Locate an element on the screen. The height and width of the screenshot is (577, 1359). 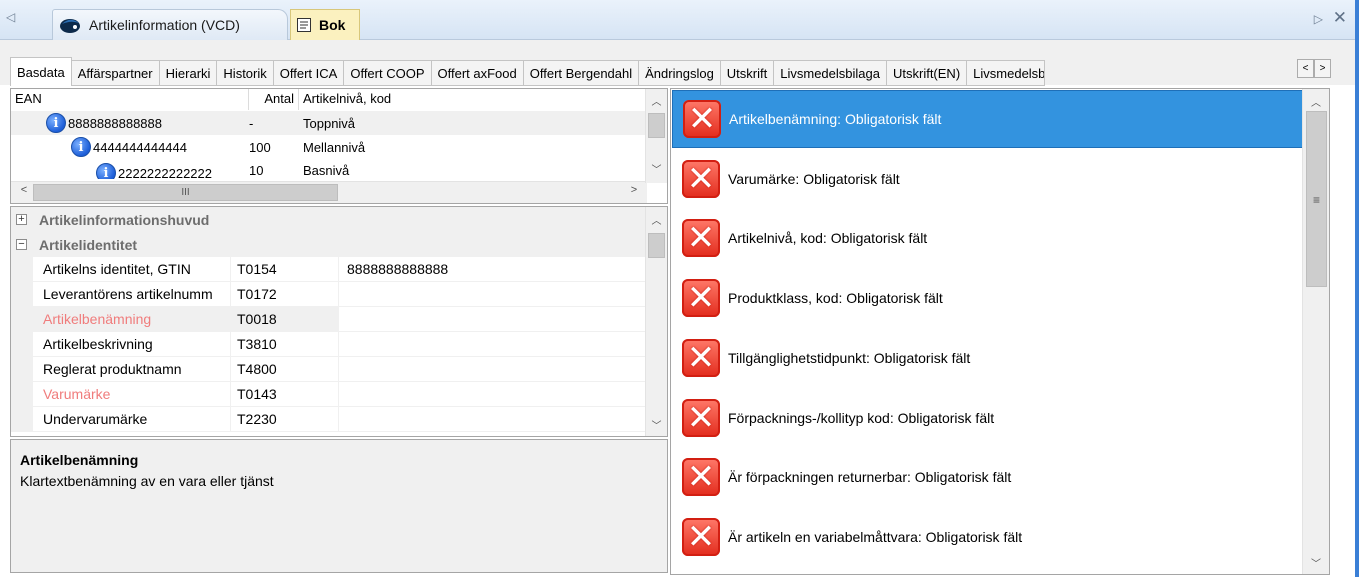
property-row: Leverantörens artikelnumm T0172 is located at coordinates (329, 294).